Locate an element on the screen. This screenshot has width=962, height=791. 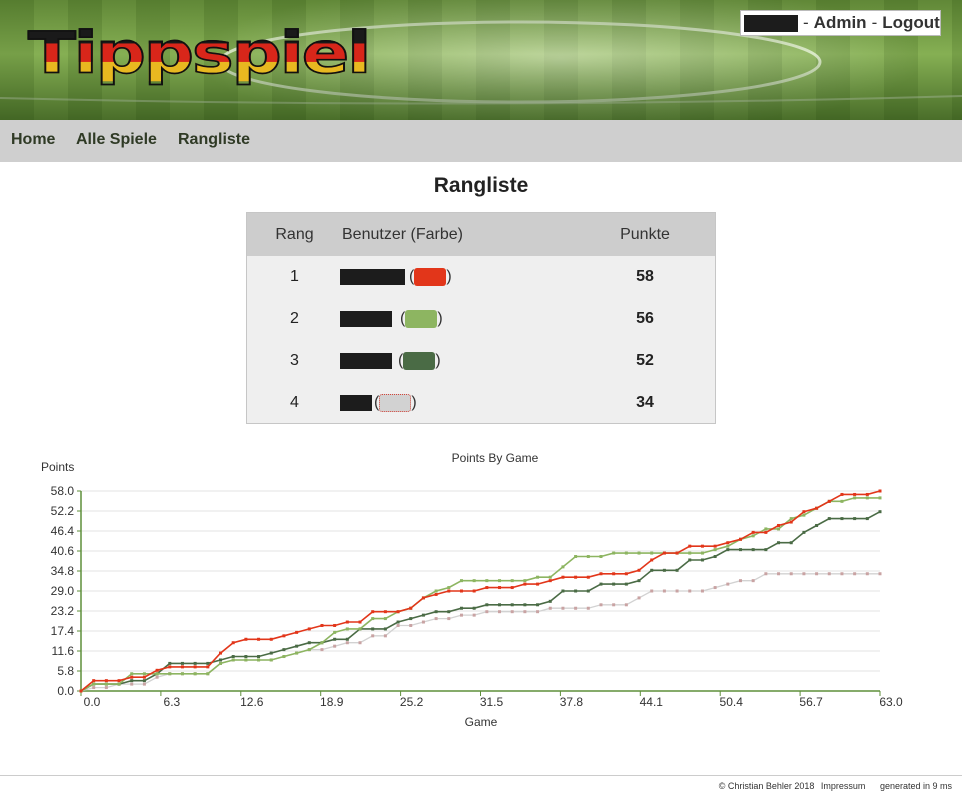
nav-home: Home is located at coordinates (33, 140).